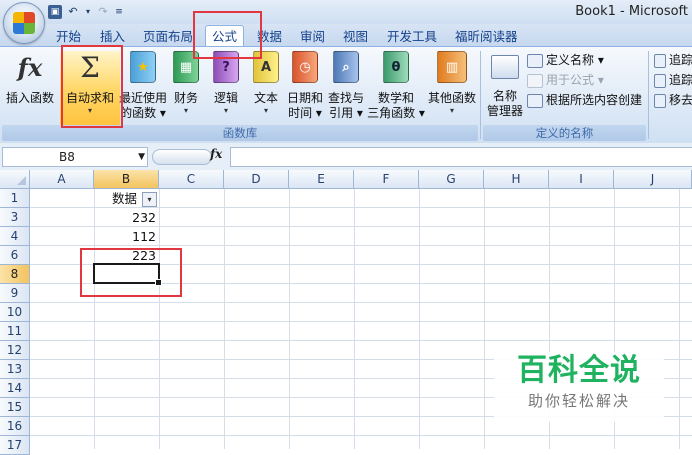 This screenshot has height=455, width=692. What do you see at coordinates (55, 11) in the screenshot?
I see `save-icon: ▣` at bounding box center [55, 11].